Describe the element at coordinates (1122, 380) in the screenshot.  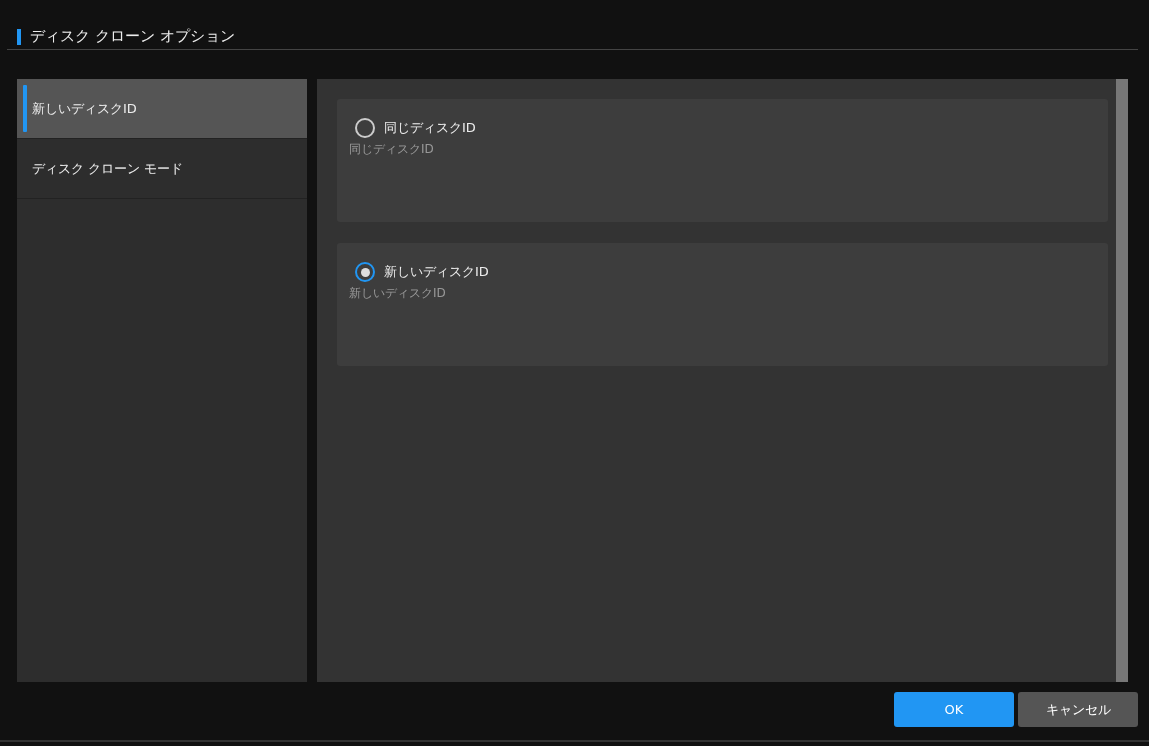
I see `scrollbar` at that location.